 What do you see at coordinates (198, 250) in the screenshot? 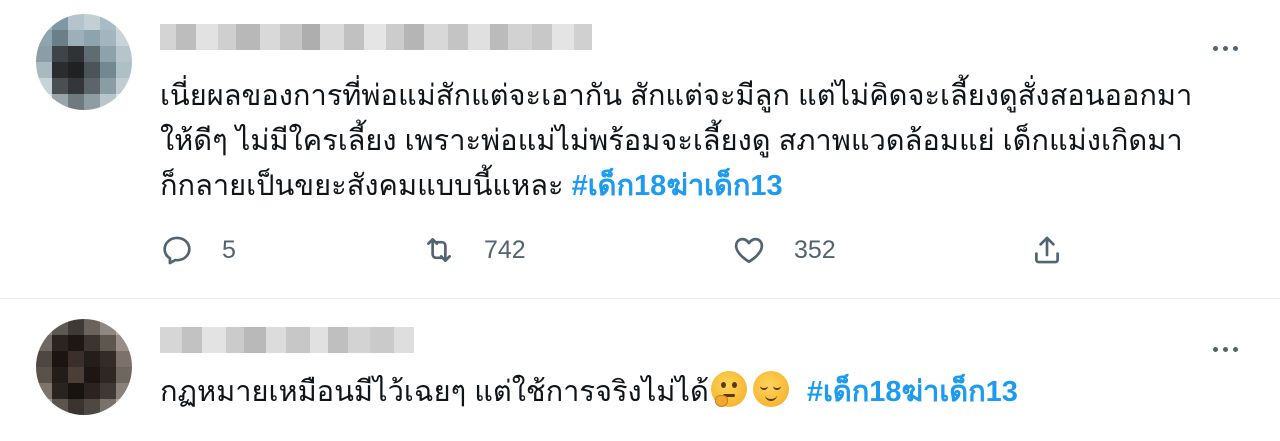
I see `reply-button: 5` at bounding box center [198, 250].